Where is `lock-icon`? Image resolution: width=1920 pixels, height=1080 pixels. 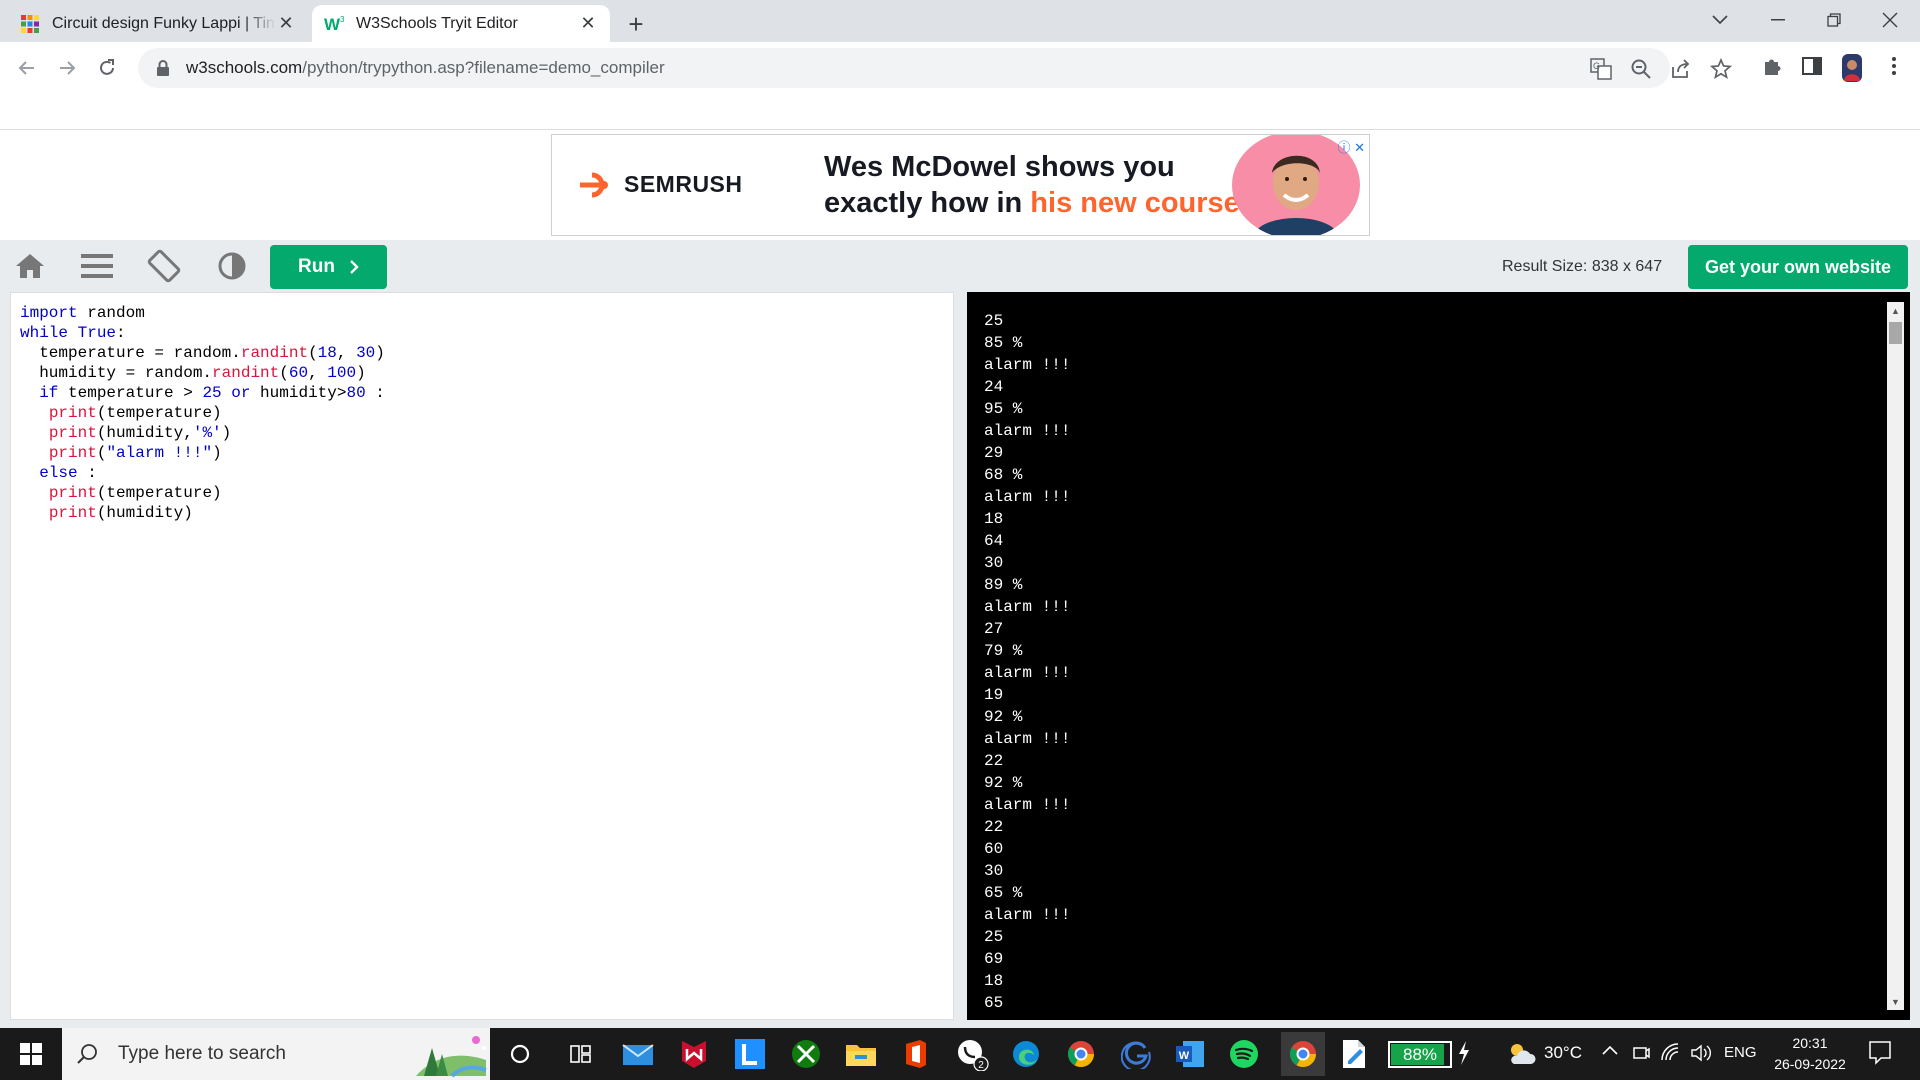 lock-icon is located at coordinates (163, 68).